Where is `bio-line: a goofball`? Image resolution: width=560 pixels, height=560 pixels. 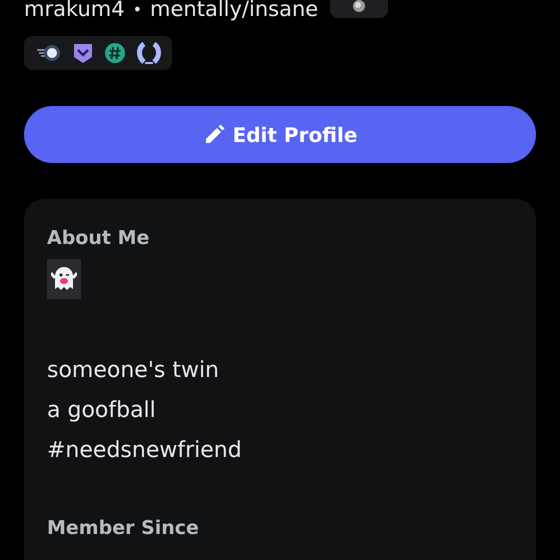 bio-line: a goofball is located at coordinates (102, 411).